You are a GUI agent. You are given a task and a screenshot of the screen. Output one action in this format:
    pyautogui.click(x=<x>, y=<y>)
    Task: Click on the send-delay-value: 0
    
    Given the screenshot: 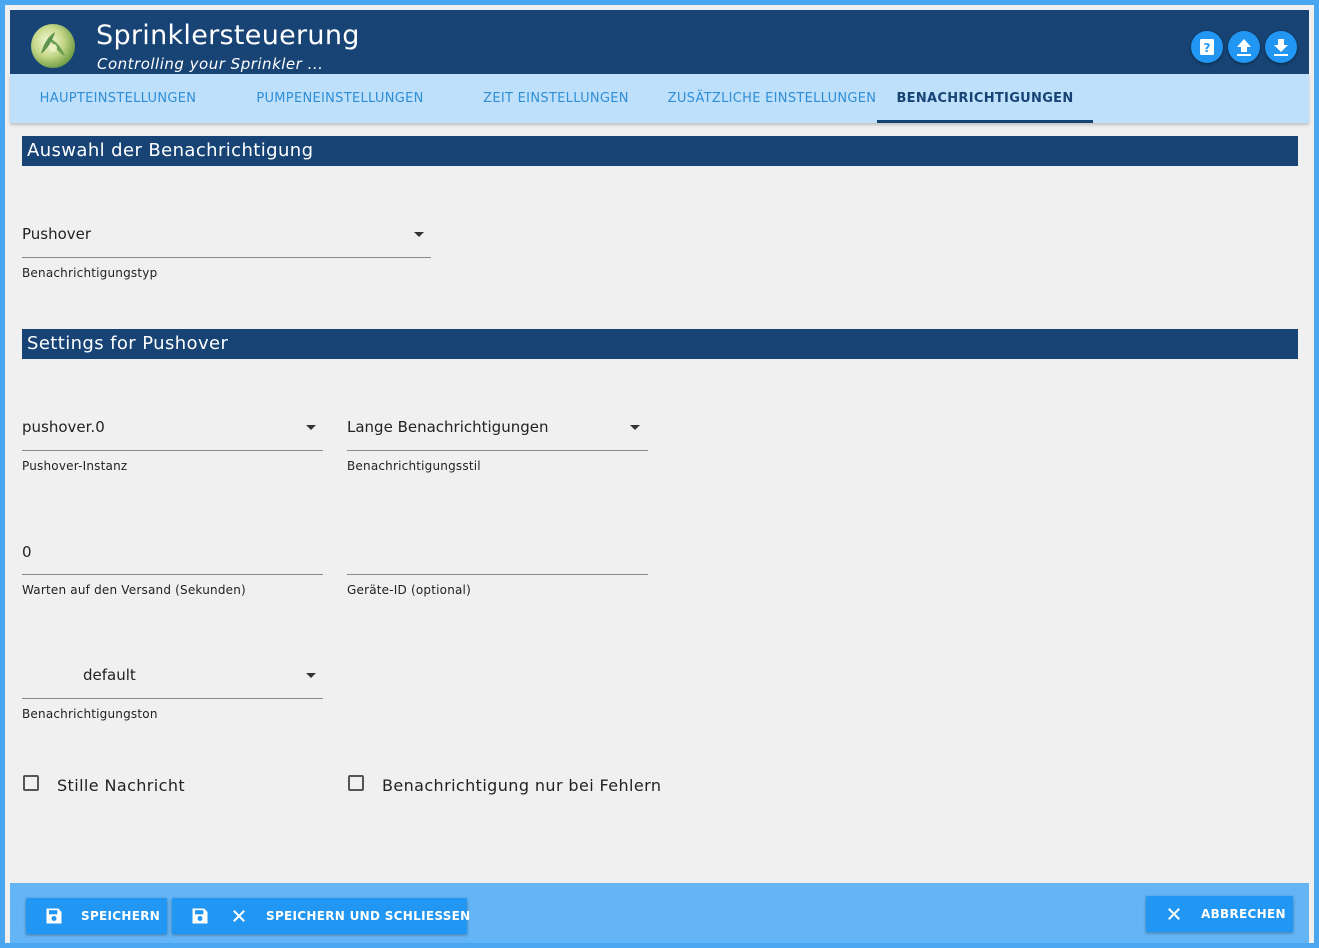 What is the action you would take?
    pyautogui.click(x=27, y=552)
    